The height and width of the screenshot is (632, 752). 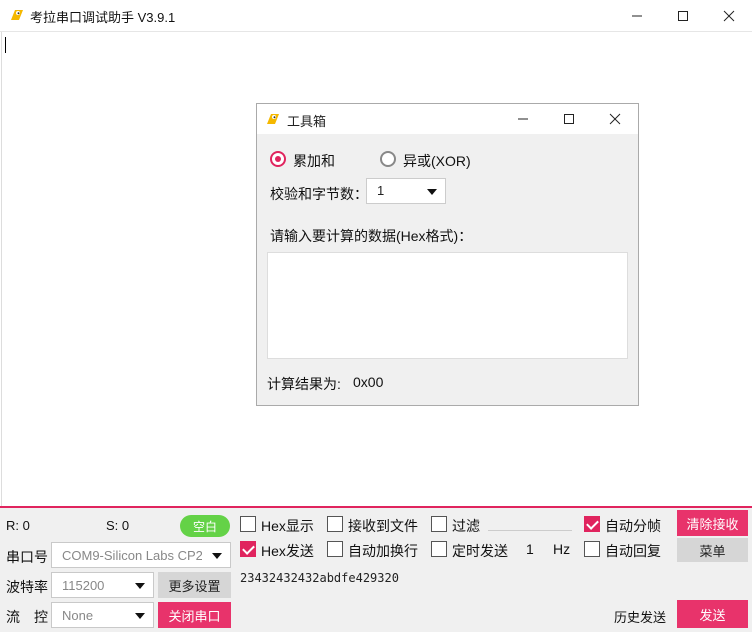 I want to click on toolbox-title-bar: 工具箱, so click(x=447, y=119).